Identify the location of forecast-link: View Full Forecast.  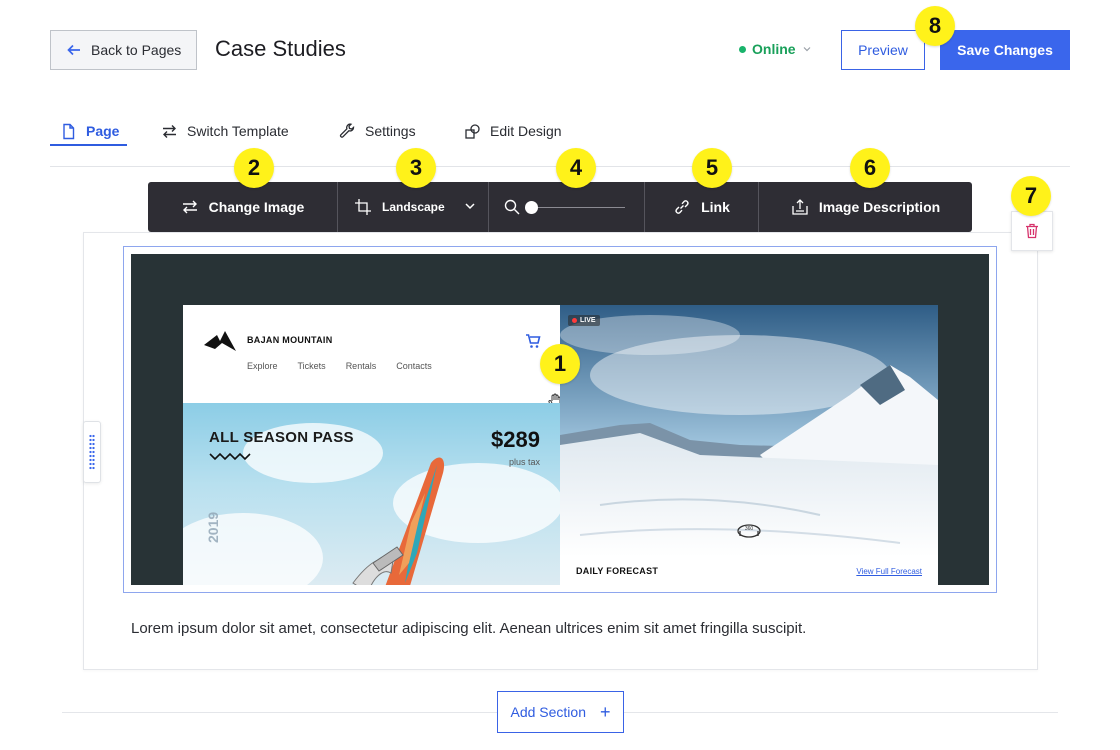
(889, 571).